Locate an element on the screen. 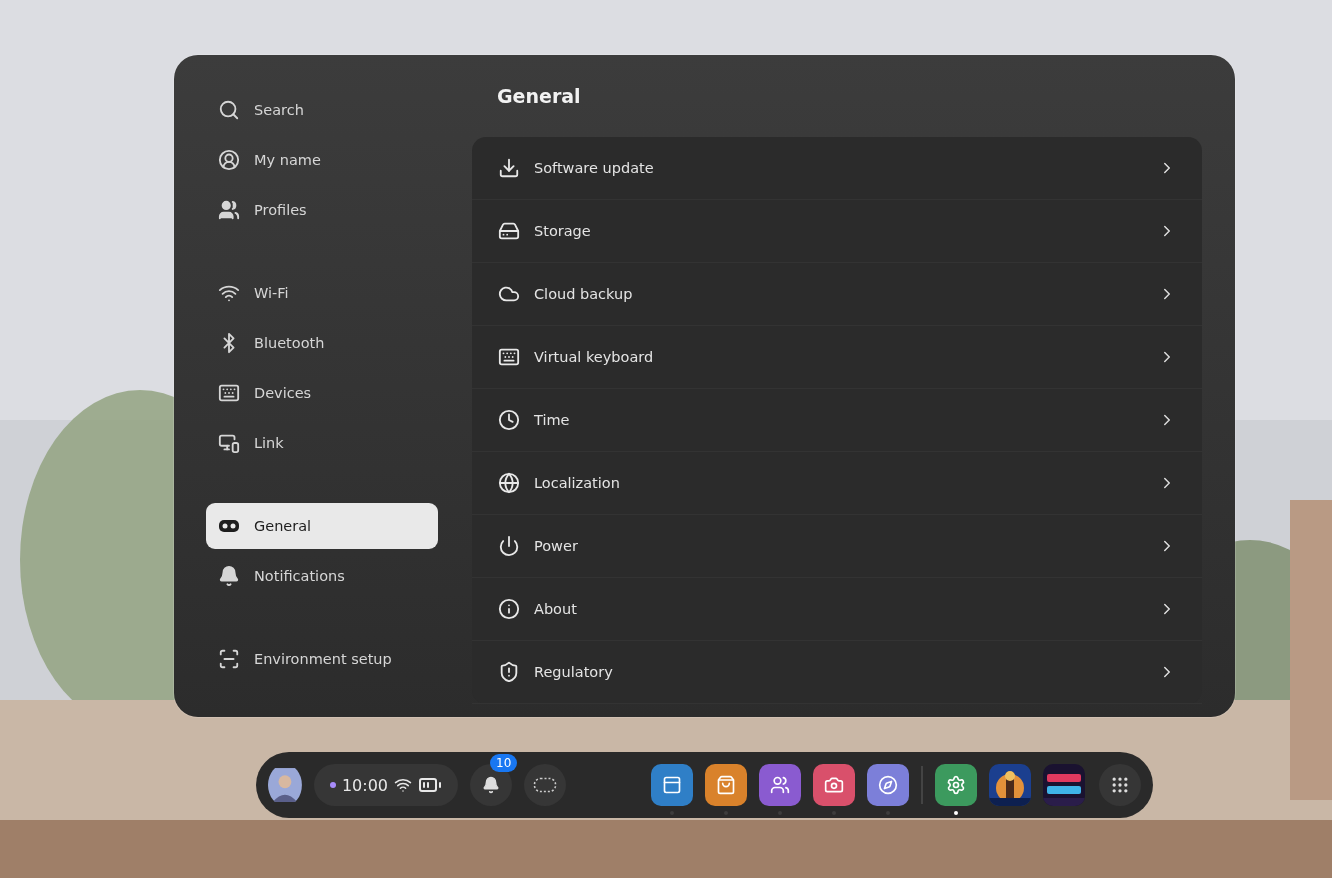 The height and width of the screenshot is (878, 1332). sidebar-item: Search is located at coordinates (322, 110).